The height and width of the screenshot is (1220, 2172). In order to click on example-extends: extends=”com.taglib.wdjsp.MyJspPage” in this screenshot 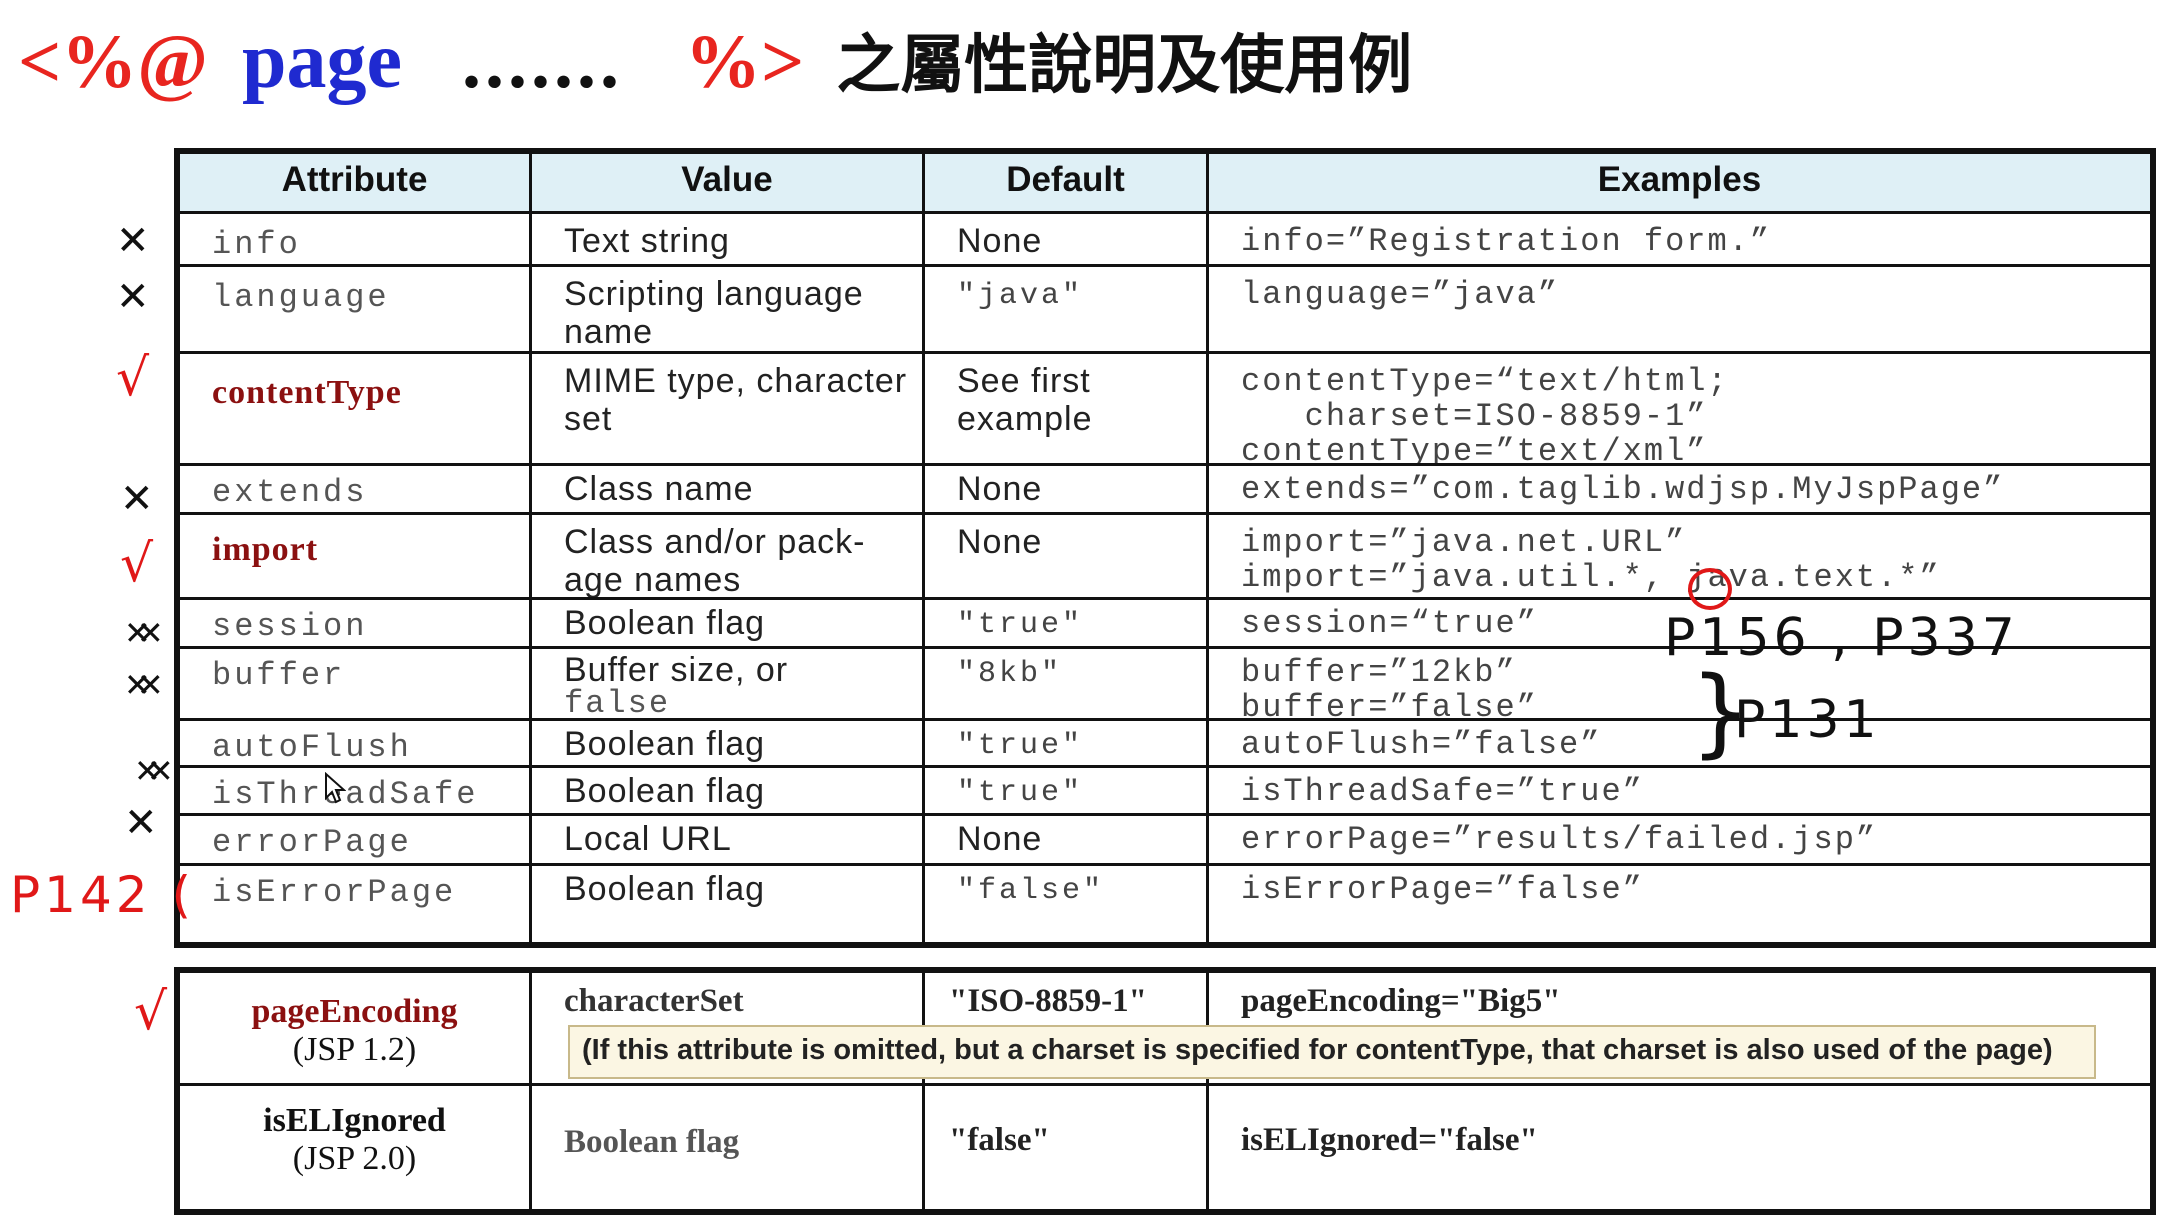, I will do `click(1679, 490)`.